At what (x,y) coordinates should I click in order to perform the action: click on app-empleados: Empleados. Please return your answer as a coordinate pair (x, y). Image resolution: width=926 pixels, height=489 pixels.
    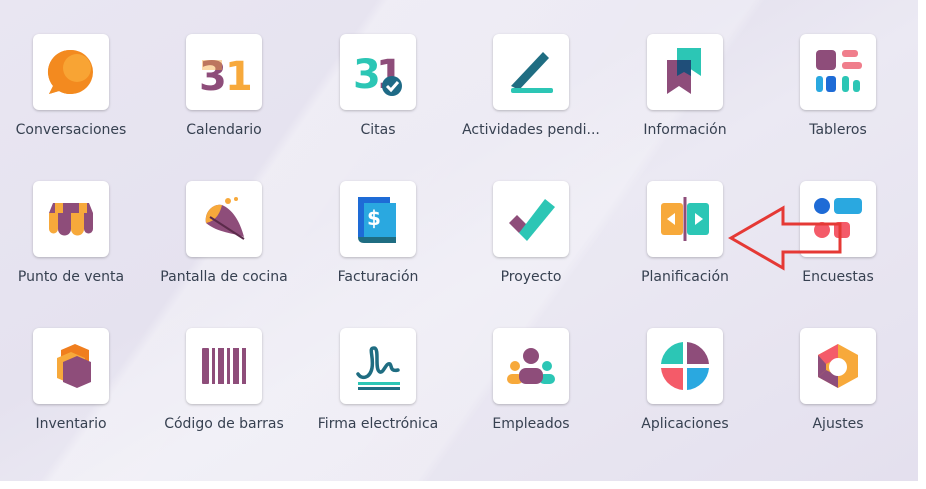
    Looking at the image, I should click on (531, 393).